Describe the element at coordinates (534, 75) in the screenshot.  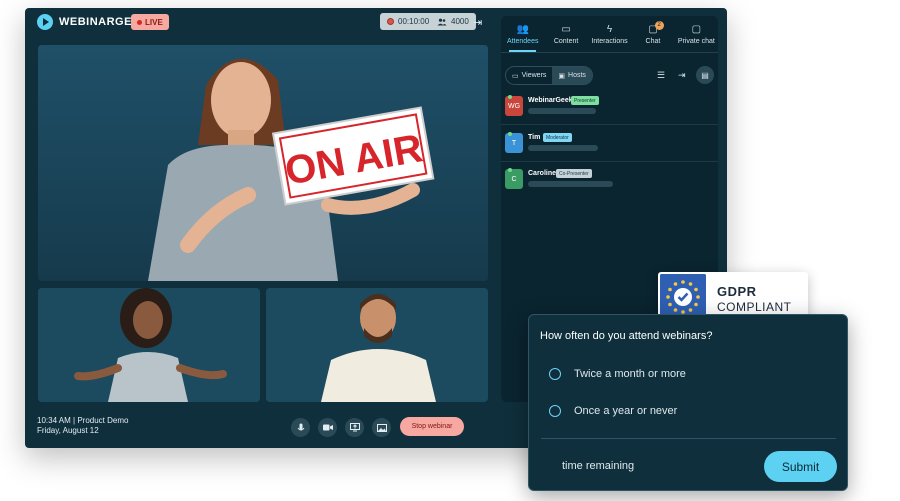
I see `filter-label: Viewers` at that location.